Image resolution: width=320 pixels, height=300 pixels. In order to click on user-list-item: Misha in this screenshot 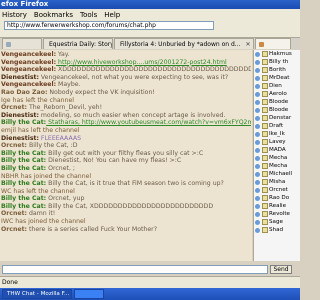, I will do `click(277, 182)`.